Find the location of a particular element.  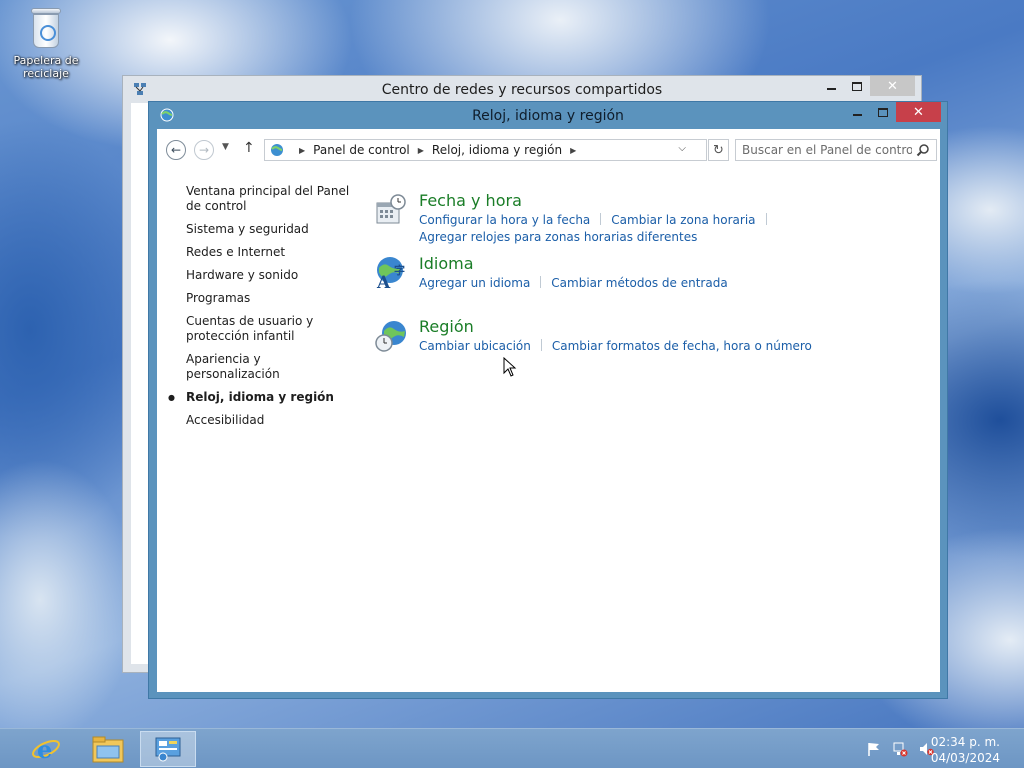

refresh-icon: ↻ is located at coordinates (718, 150).